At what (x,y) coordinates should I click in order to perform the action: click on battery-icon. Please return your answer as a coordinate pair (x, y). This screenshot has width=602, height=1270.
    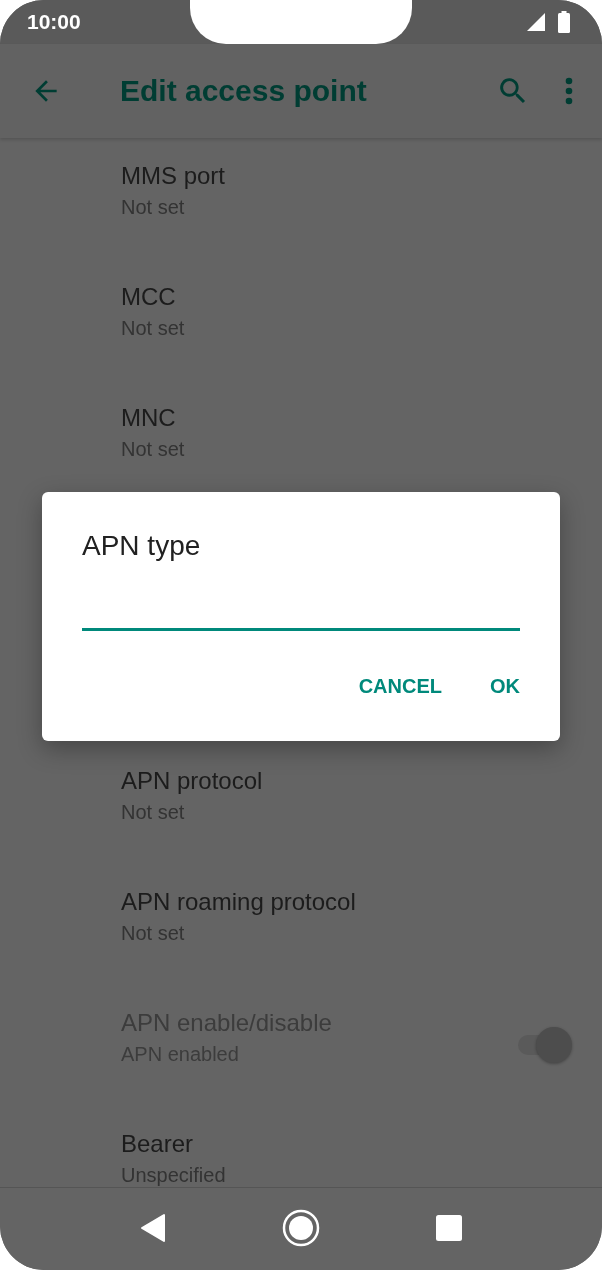
    Looking at the image, I should click on (564, 22).